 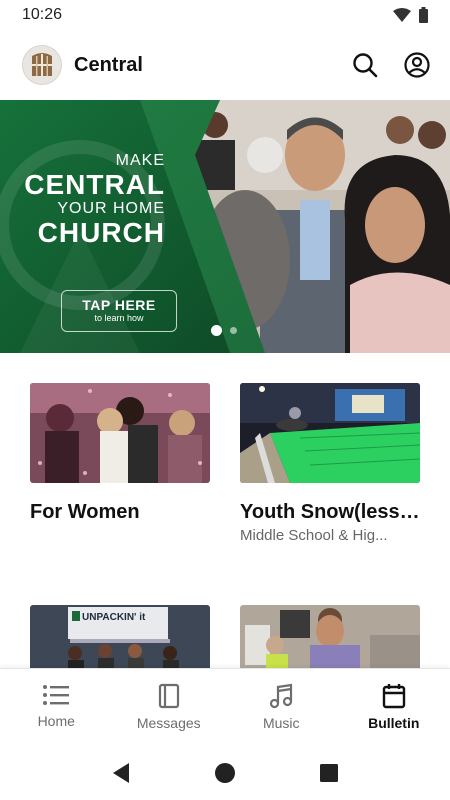 What do you see at coordinates (393, 696) in the screenshot?
I see `calendar-icon` at bounding box center [393, 696].